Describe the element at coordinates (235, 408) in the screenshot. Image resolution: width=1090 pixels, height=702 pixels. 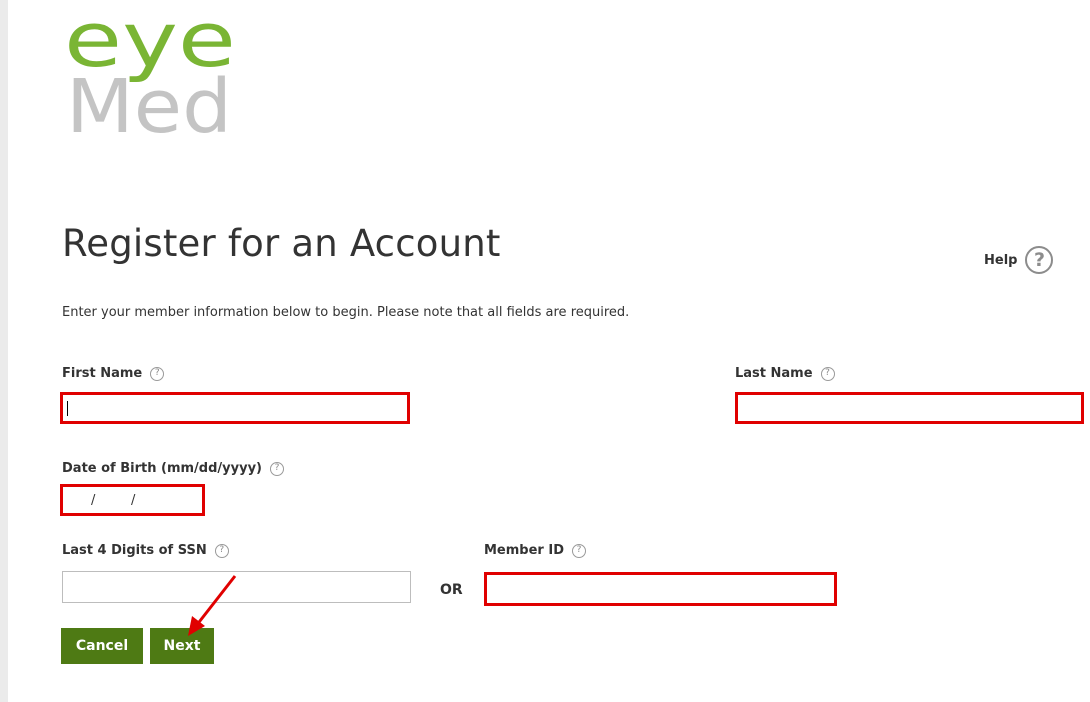
I see `first-name-input` at that location.